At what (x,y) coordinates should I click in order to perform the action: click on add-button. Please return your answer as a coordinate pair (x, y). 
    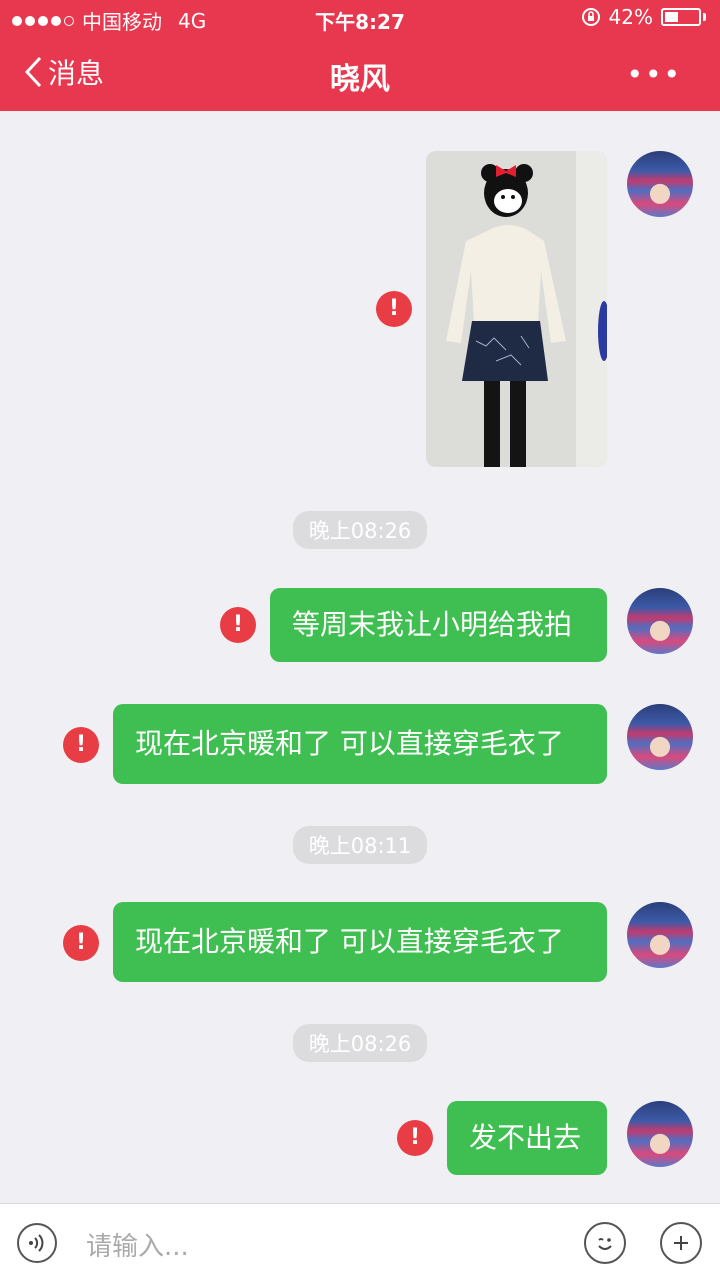
    Looking at the image, I should click on (681, 1243).